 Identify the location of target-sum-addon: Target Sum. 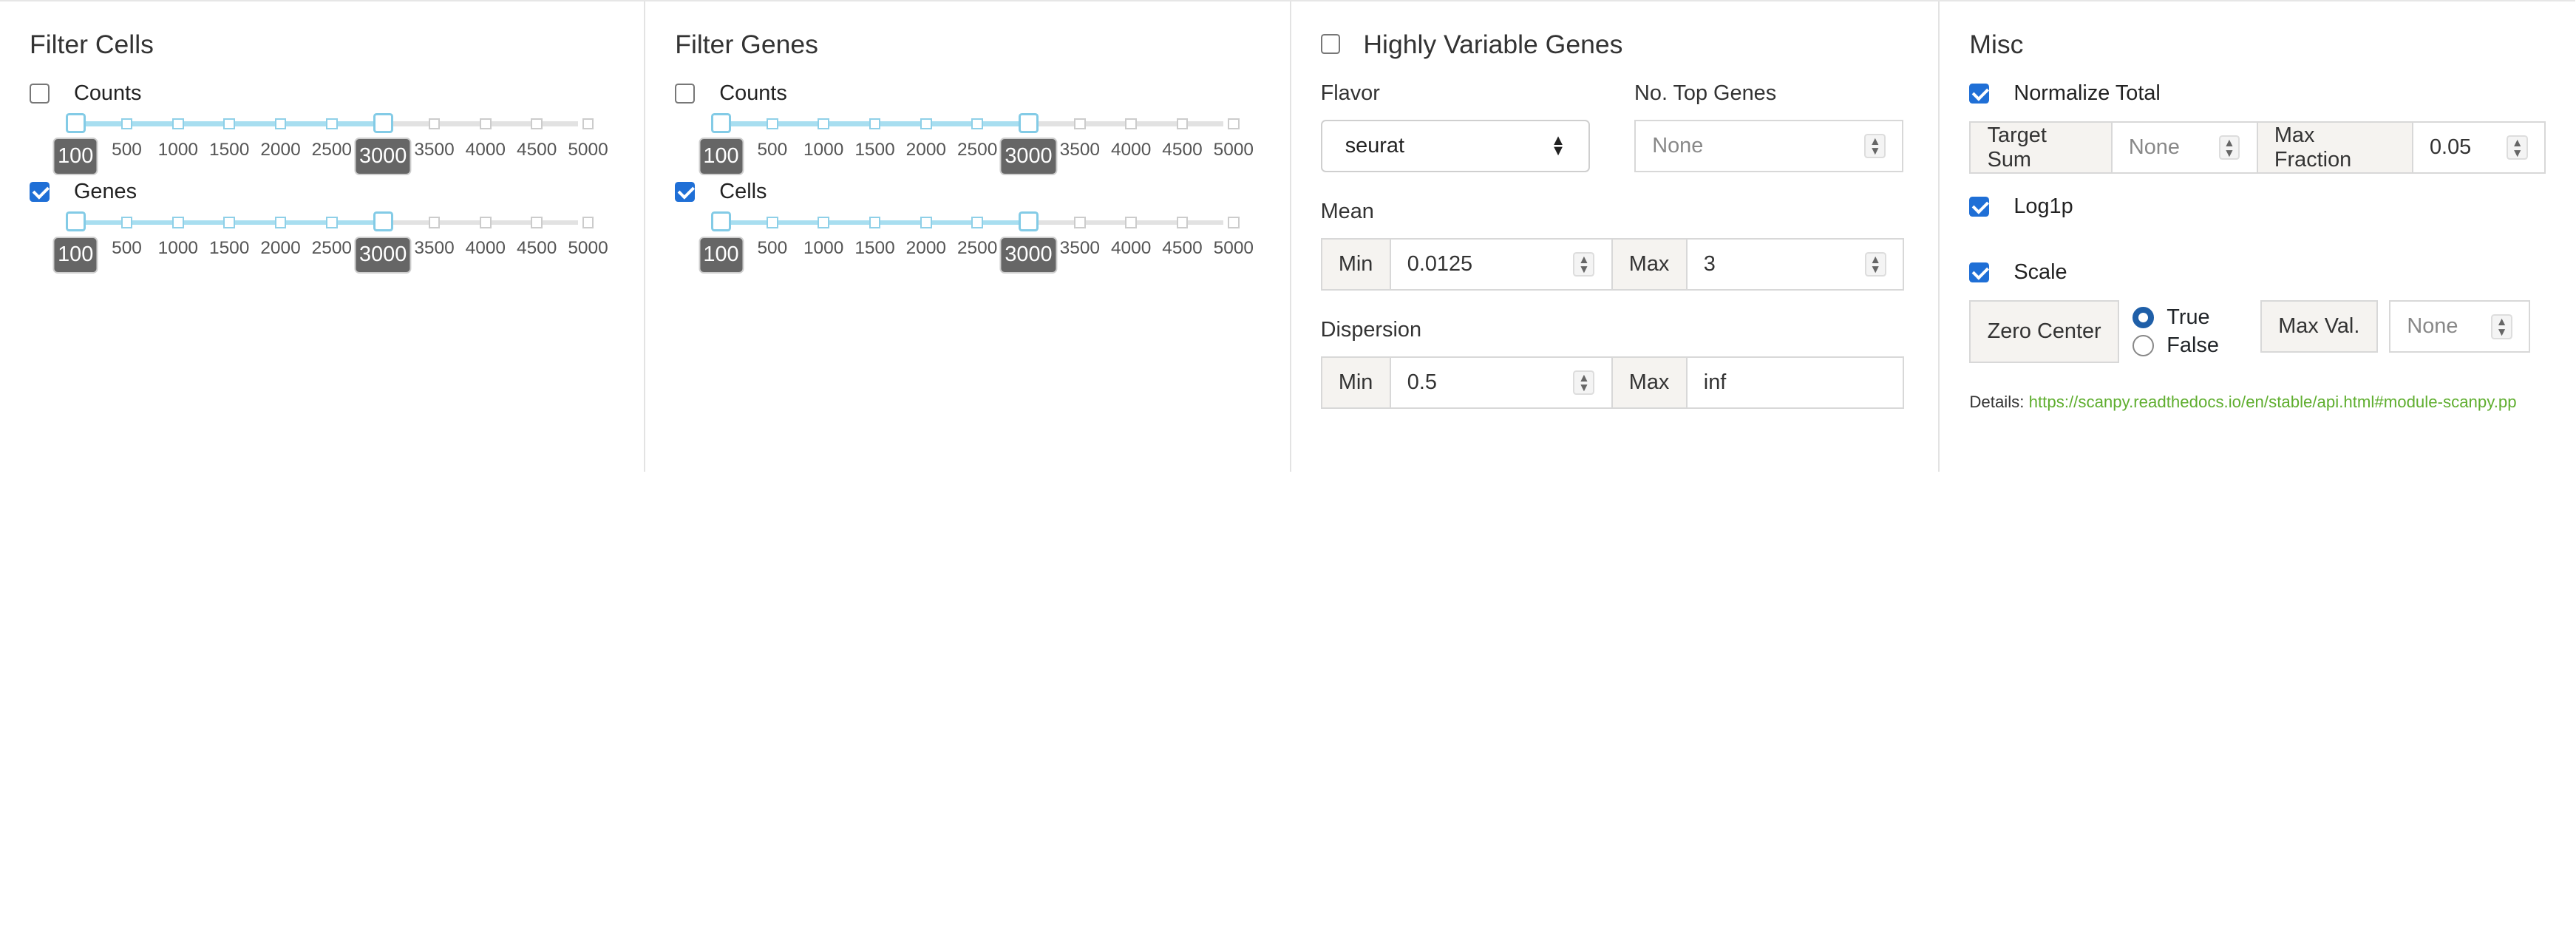
(2041, 147).